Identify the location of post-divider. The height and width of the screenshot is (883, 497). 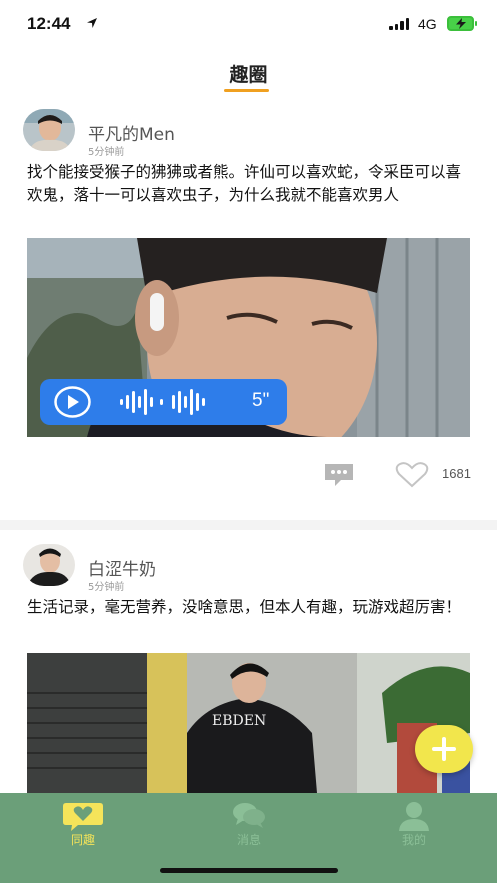
(248, 525).